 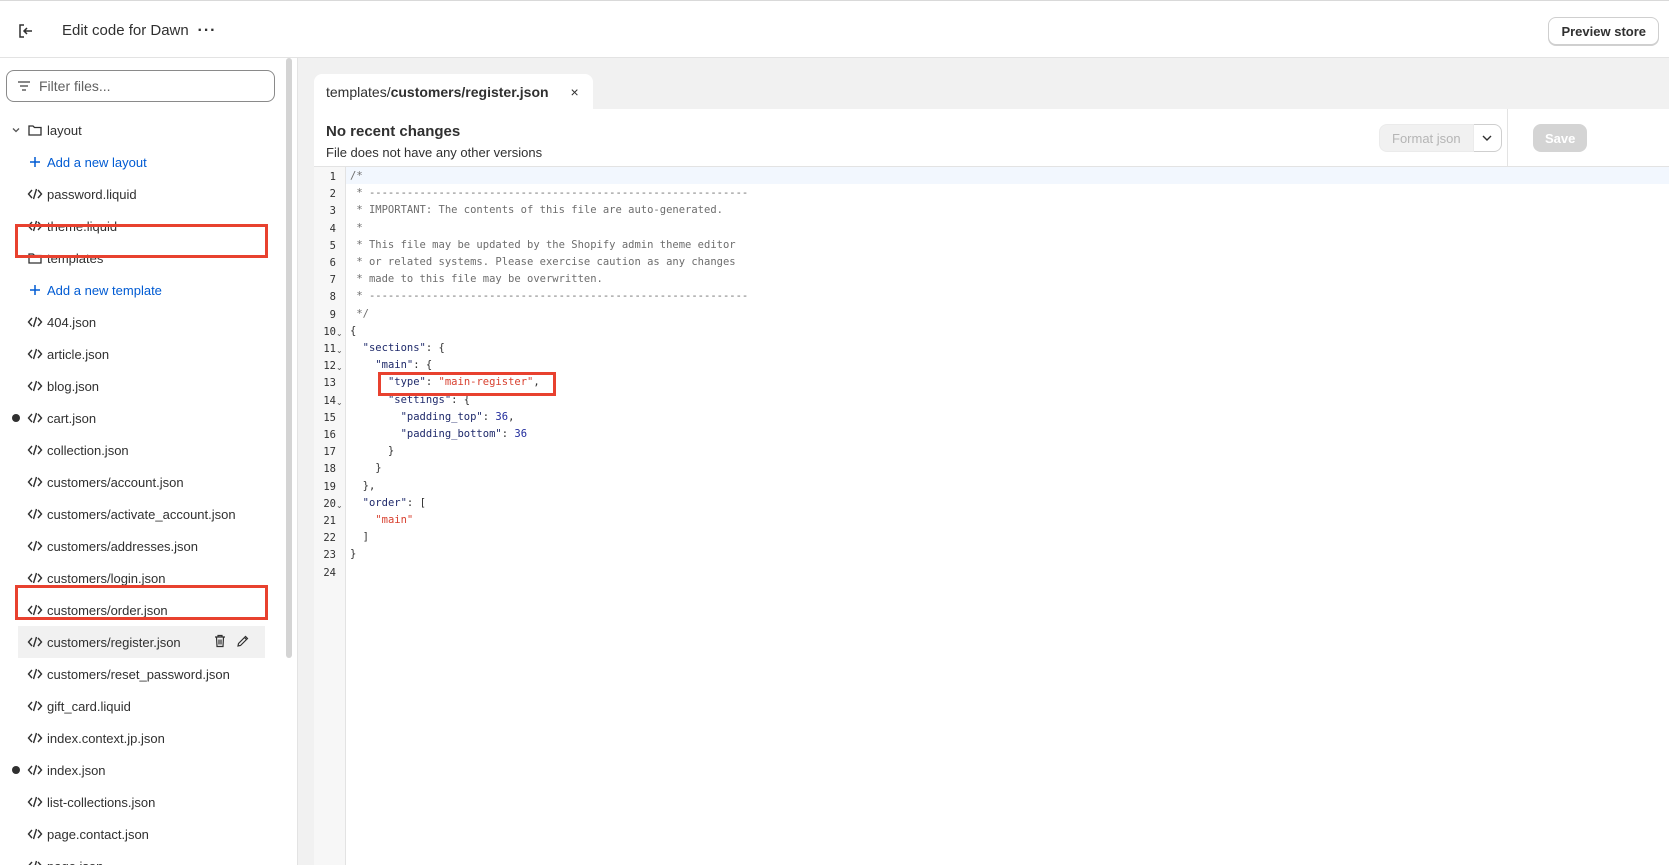 I want to click on line-number: 22, so click(x=329, y=538).